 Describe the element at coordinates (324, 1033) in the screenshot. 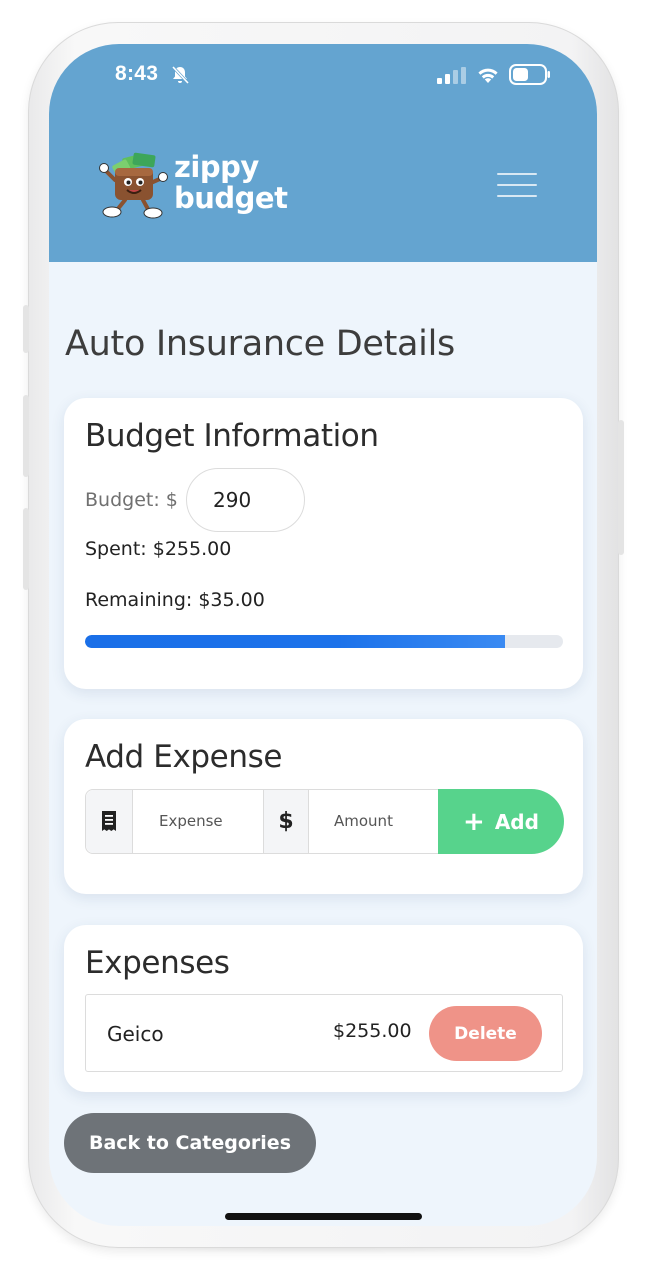

I see `expense-list-item: Geico $255.00 Delete` at that location.